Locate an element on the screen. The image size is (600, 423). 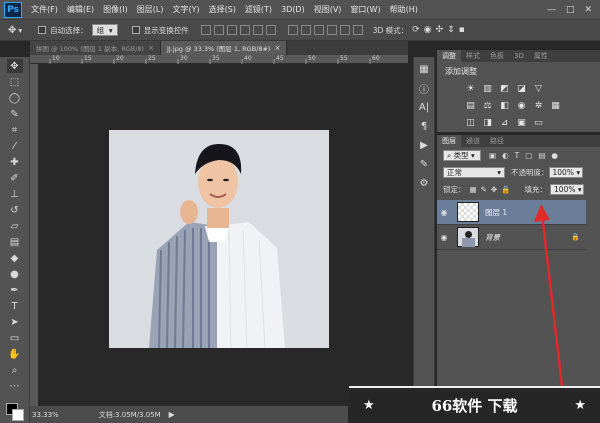
lock-transparent-icon: ▦ is located at coordinates (473, 189).